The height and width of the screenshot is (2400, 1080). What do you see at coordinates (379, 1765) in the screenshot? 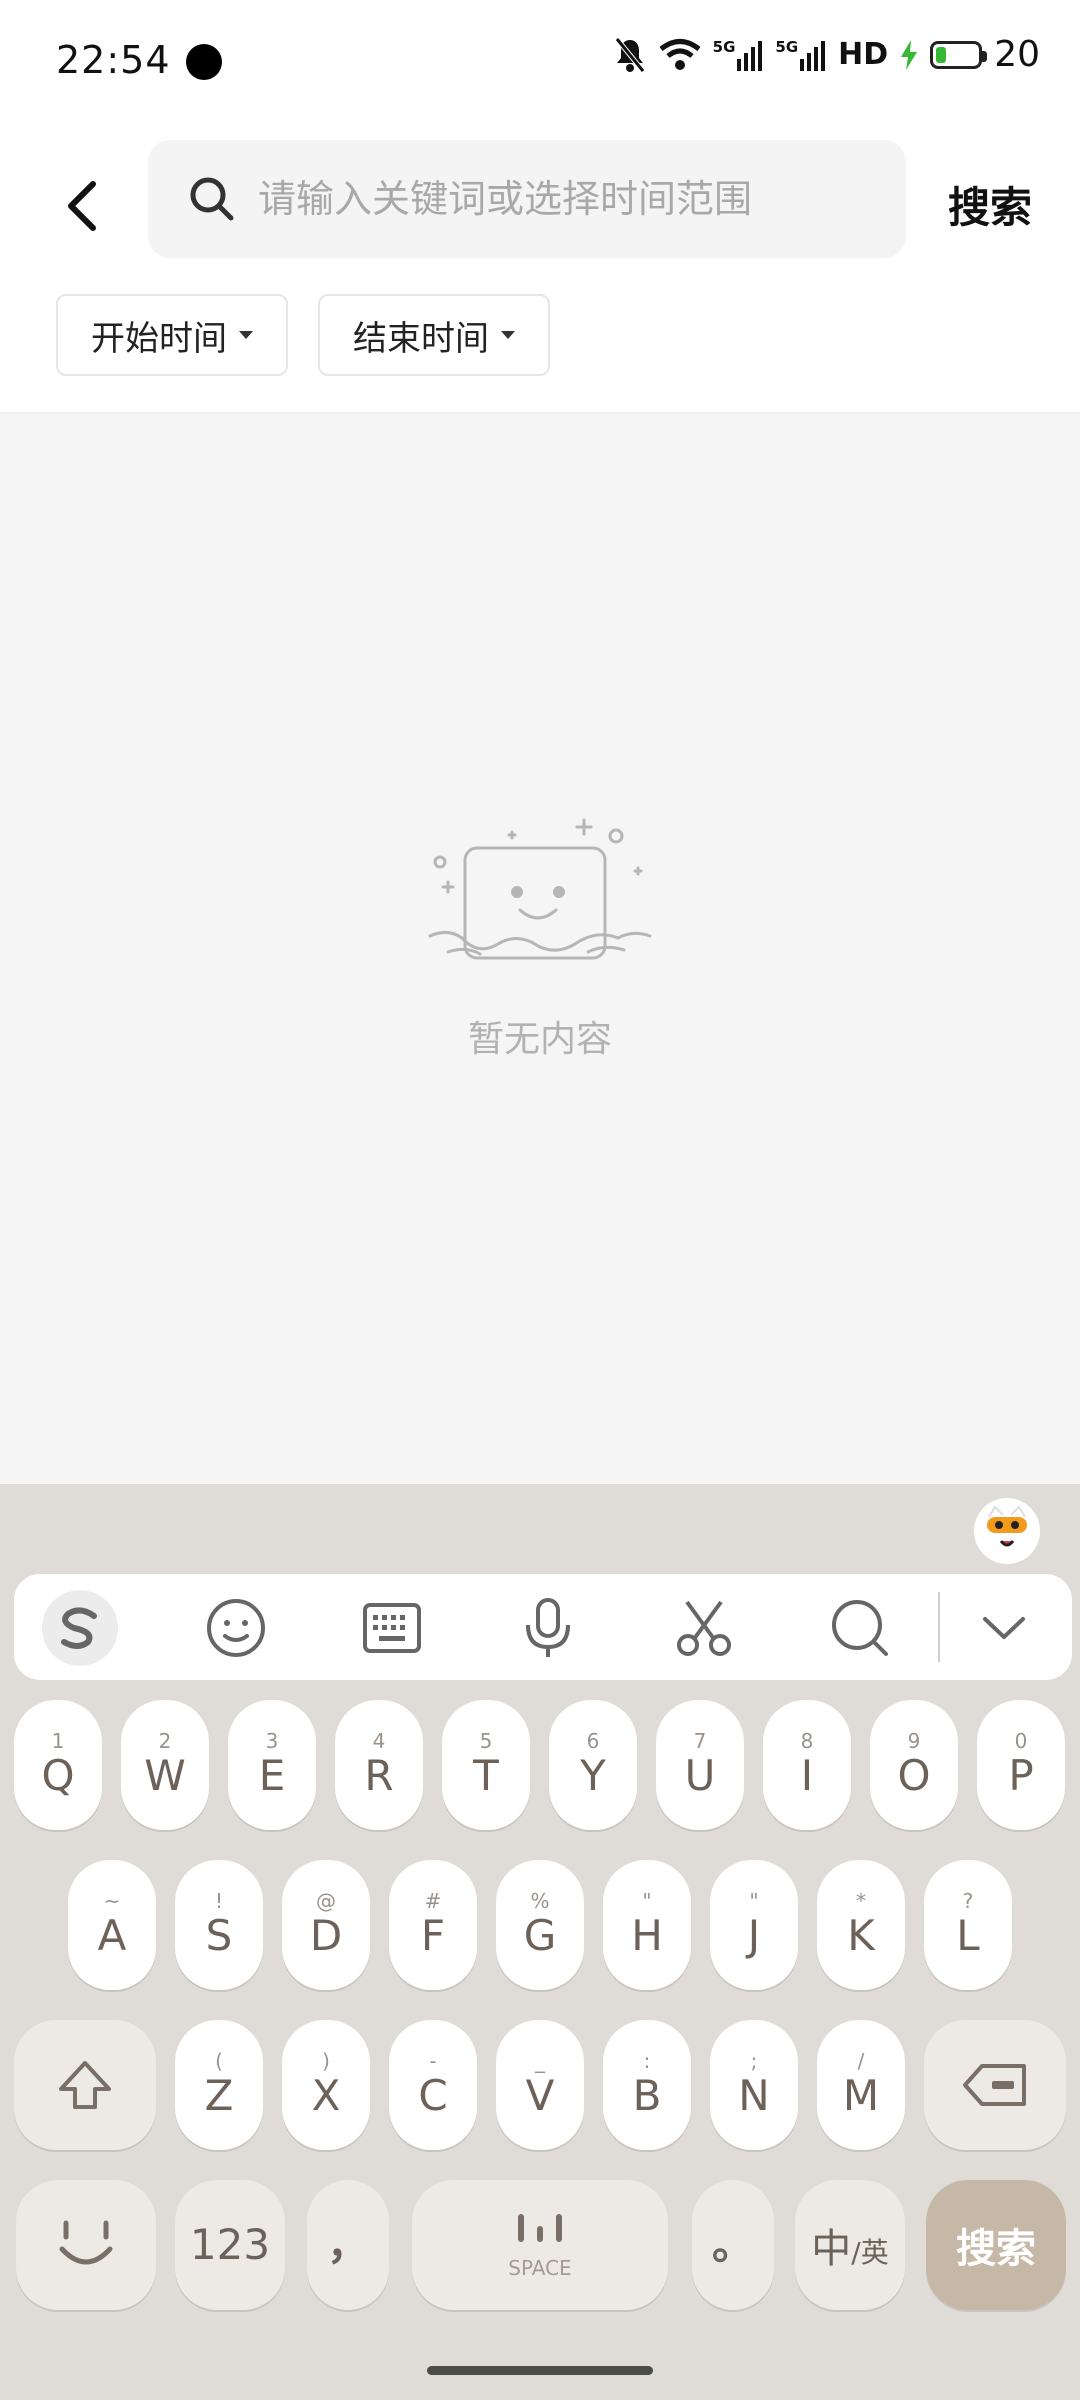
I see `key-r: 4R` at bounding box center [379, 1765].